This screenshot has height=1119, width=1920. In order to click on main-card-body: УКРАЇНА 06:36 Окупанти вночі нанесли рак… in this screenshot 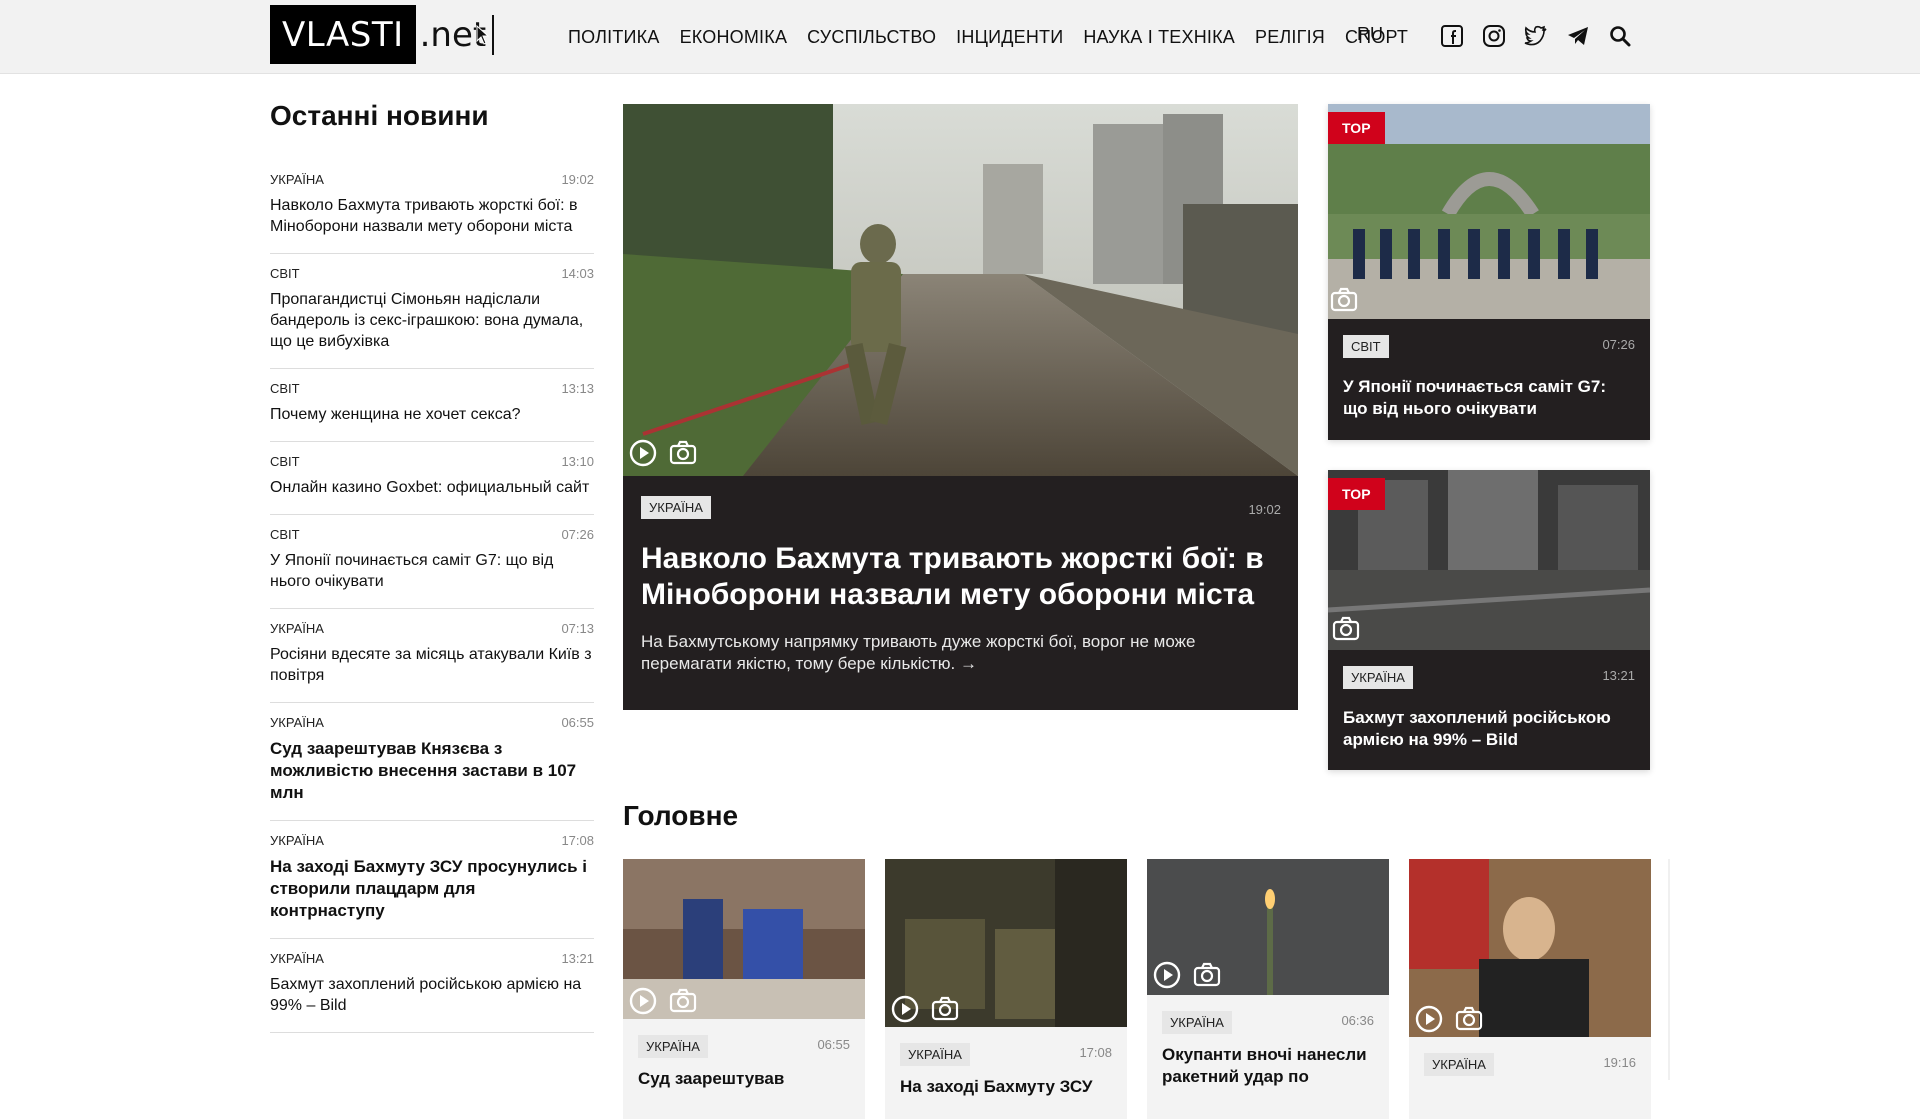, I will do `click(1268, 1049)`.